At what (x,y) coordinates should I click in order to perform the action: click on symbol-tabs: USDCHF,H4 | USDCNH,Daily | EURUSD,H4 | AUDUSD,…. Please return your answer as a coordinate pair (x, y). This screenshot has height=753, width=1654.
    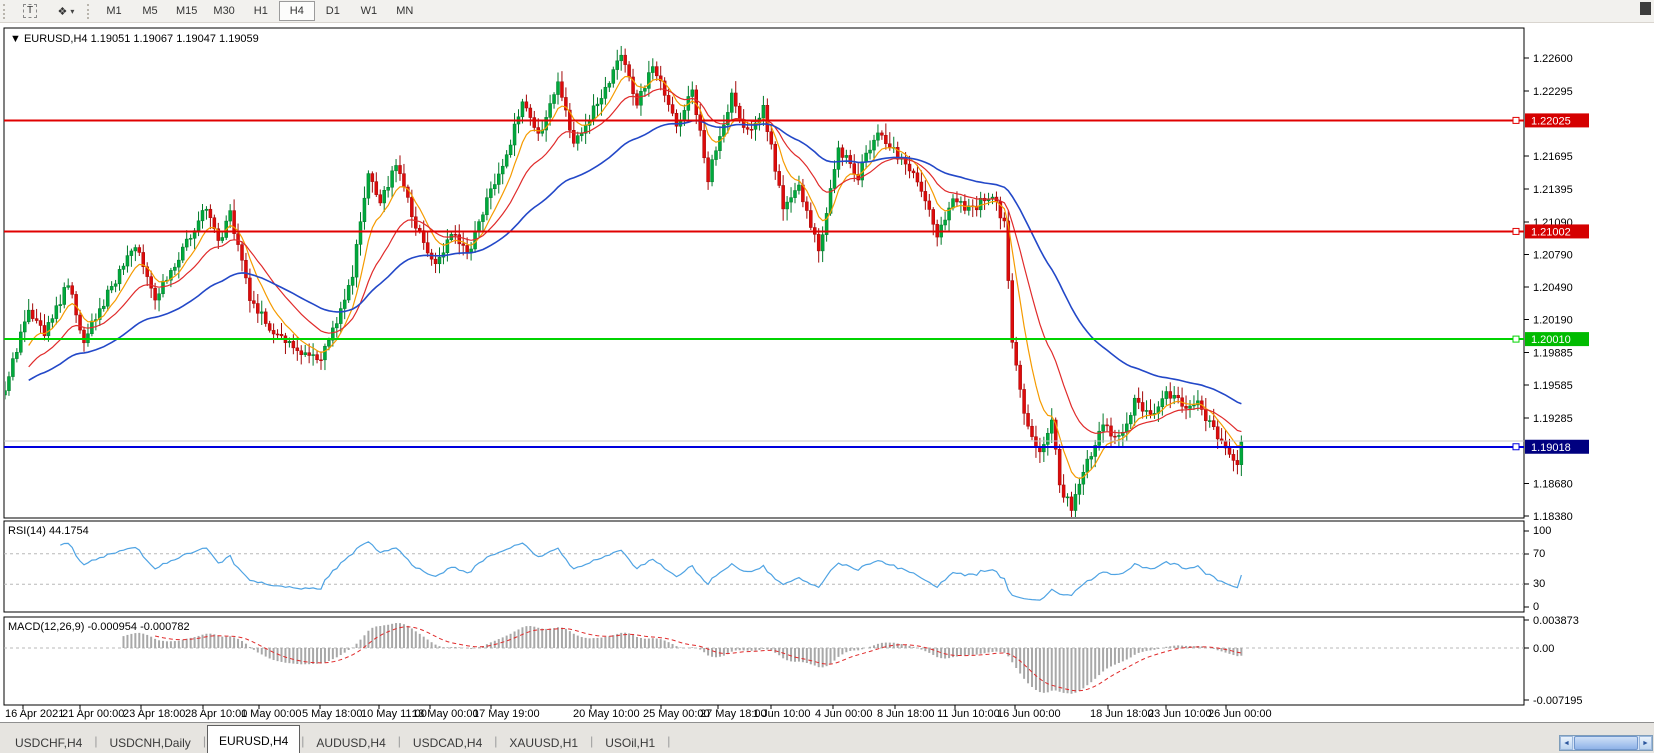
    Looking at the image, I should click on (337, 739).